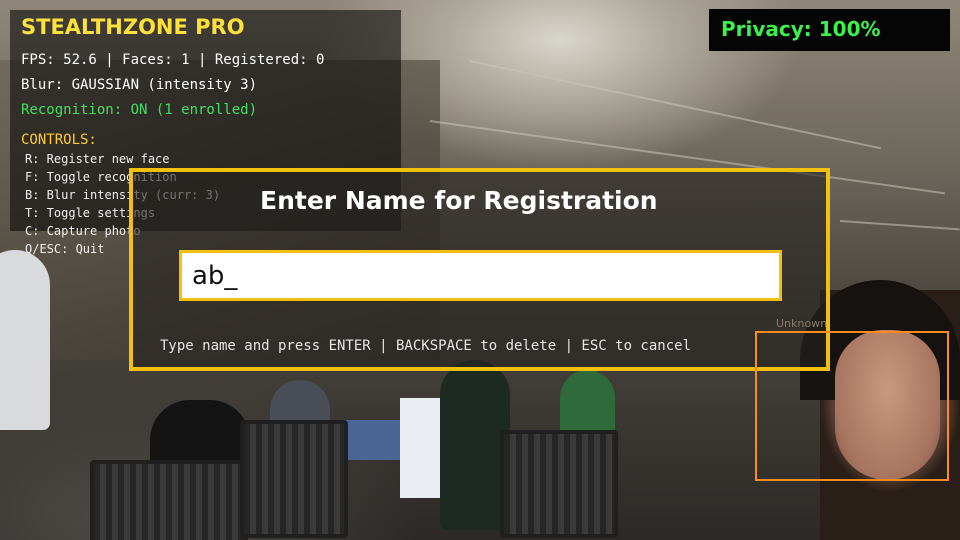 The image size is (960, 540). I want to click on controls-header: CONTROLS:, so click(59, 140).